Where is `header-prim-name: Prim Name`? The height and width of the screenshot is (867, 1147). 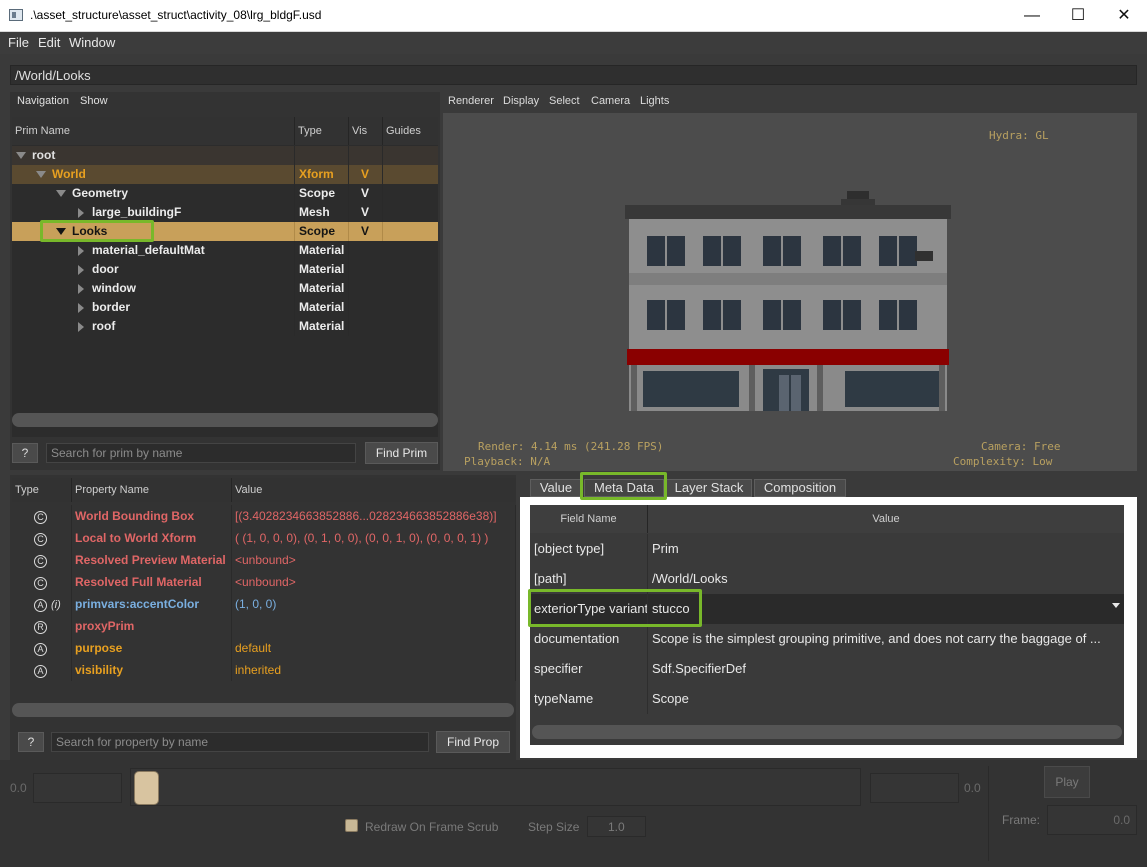
header-prim-name: Prim Name is located at coordinates (153, 131).